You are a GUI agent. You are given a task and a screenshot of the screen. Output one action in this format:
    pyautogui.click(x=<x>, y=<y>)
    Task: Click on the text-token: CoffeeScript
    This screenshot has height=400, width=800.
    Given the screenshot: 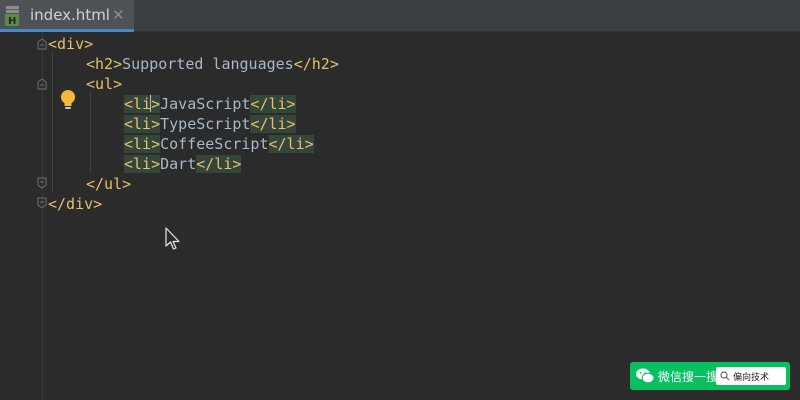 What is the action you would take?
    pyautogui.click(x=214, y=144)
    